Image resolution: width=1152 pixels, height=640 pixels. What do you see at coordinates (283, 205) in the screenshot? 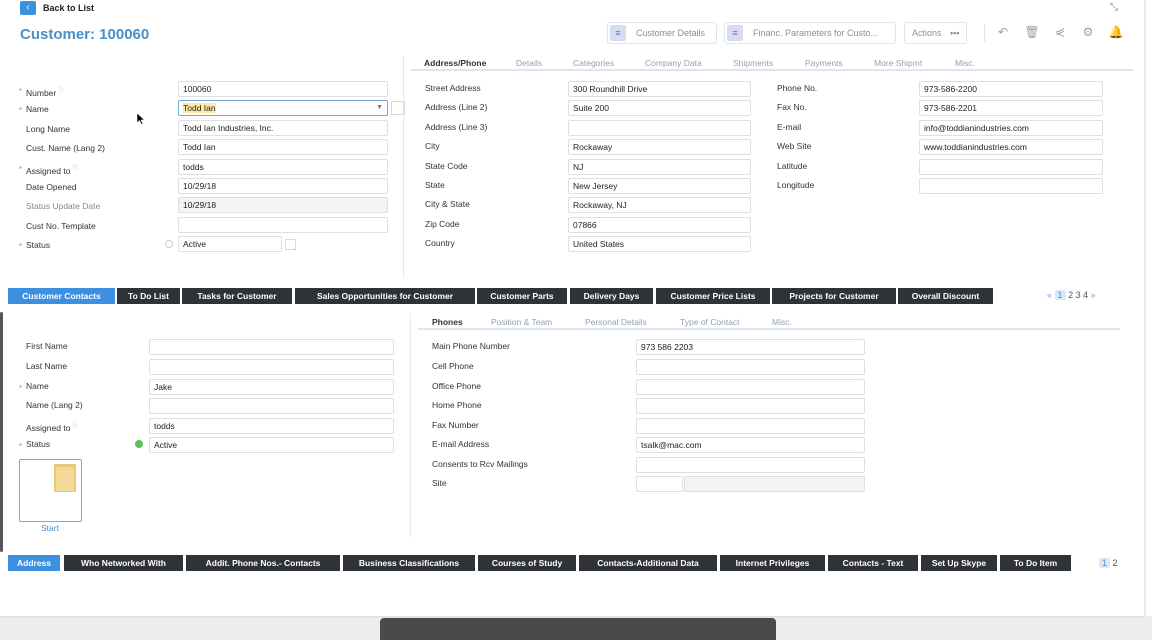
I see `status-update-date-field: 10/29/18` at bounding box center [283, 205].